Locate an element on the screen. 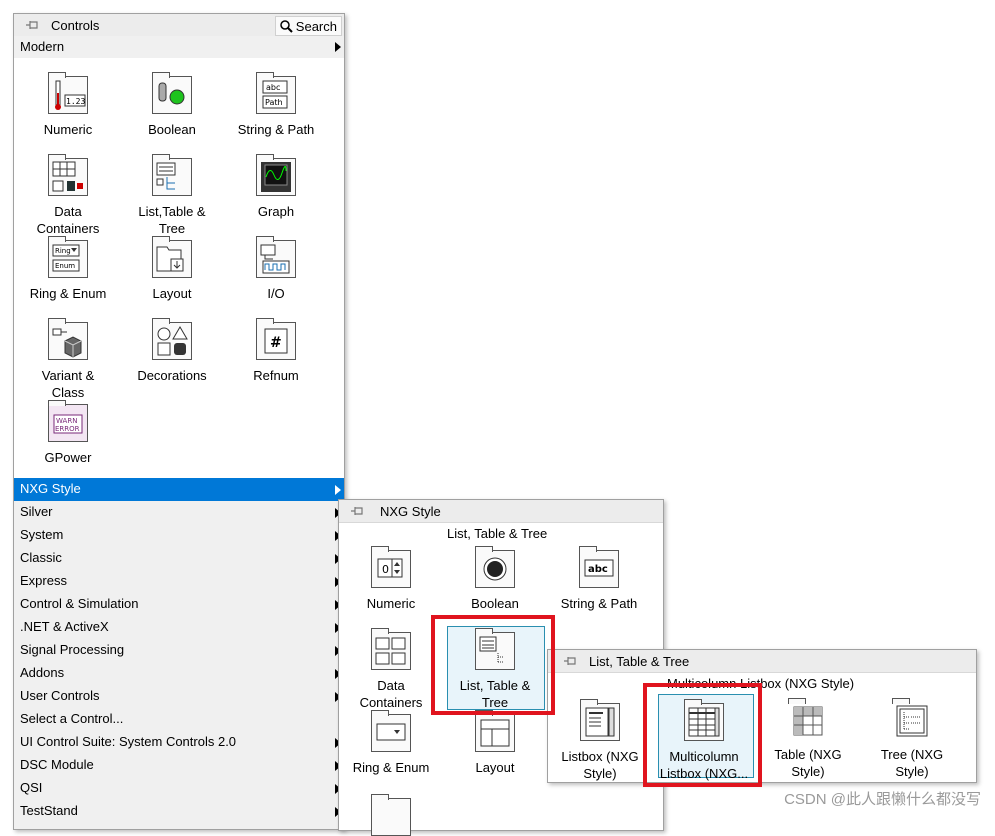 The height and width of the screenshot is (836, 995). tile-gpower: WARN ERROR GPower is located at coordinates (68, 433).